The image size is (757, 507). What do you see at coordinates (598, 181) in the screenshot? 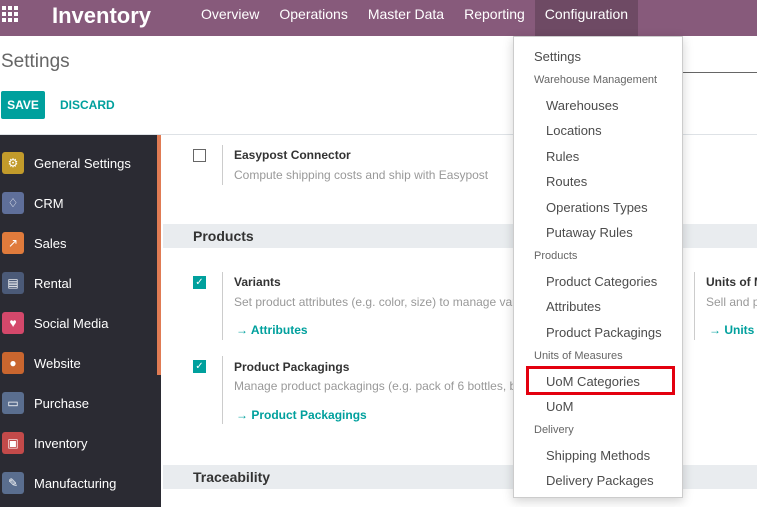
I see `dropdown-item-routes: Routes` at bounding box center [598, 181].